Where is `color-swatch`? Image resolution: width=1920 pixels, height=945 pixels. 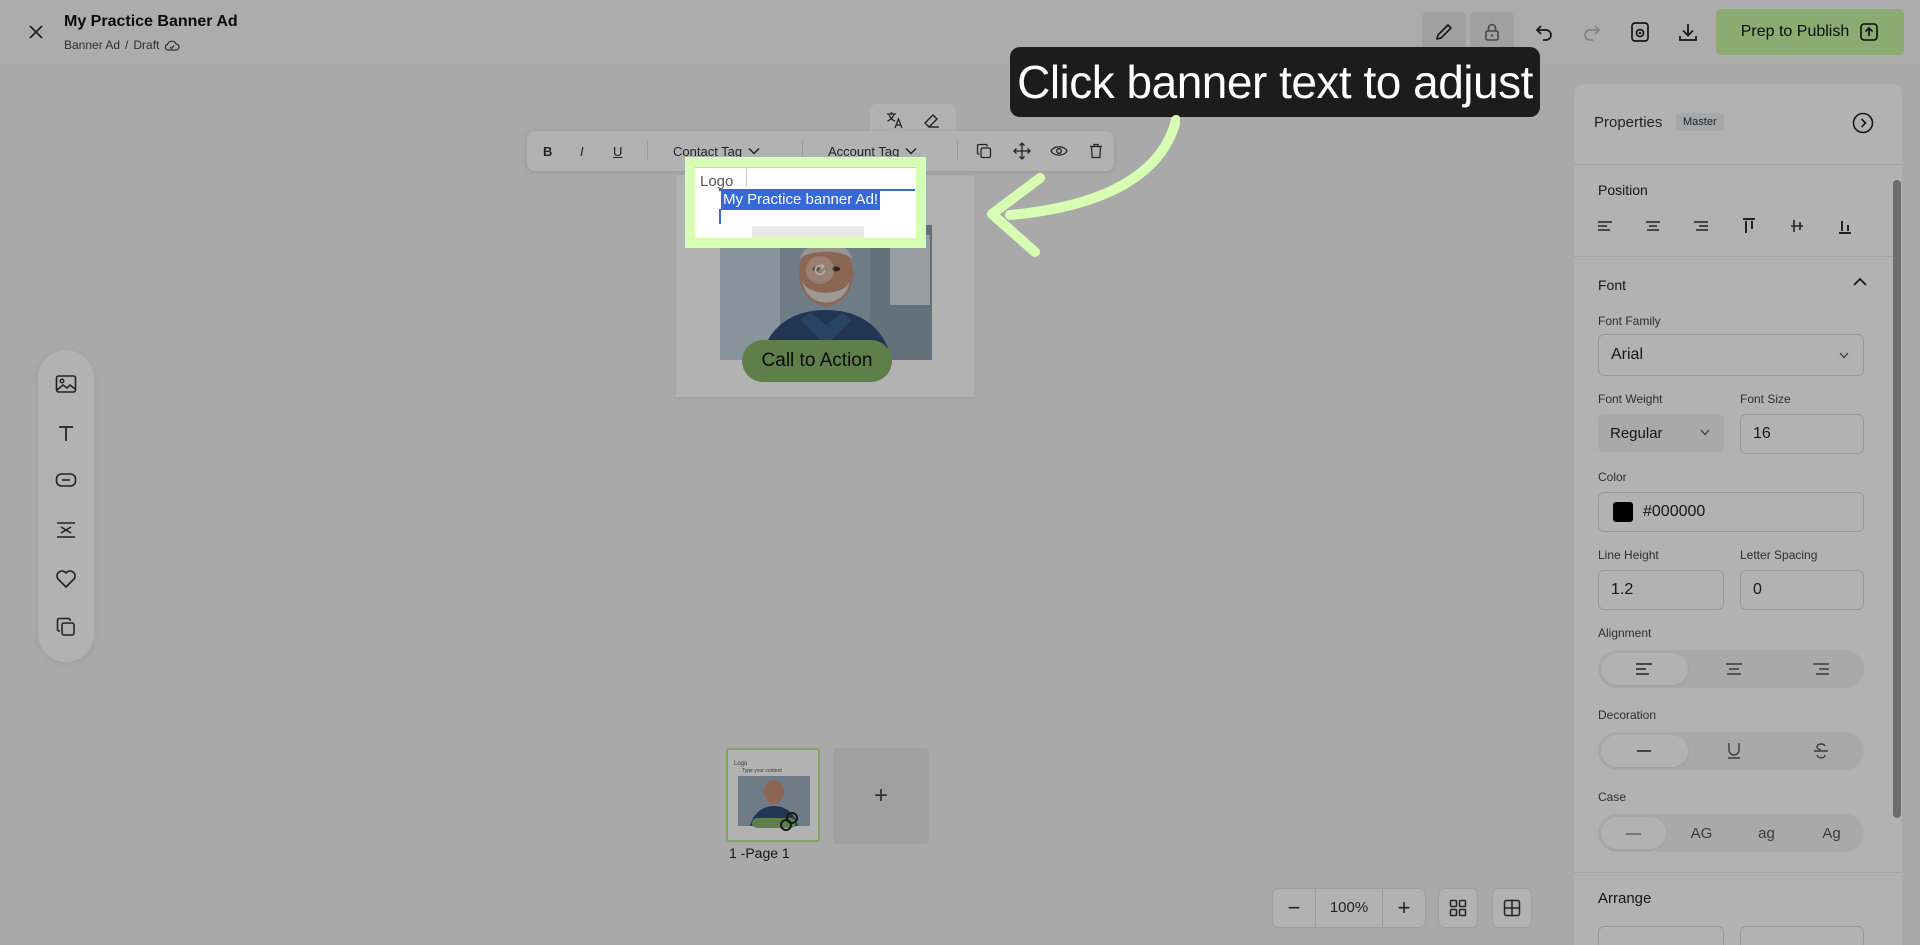 color-swatch is located at coordinates (1623, 512).